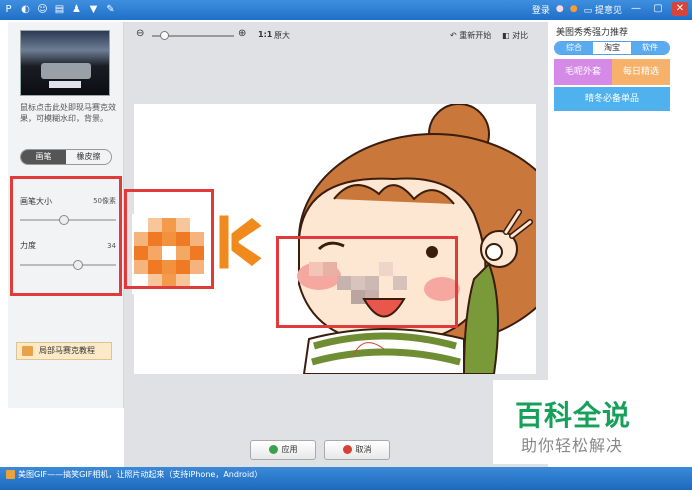 Image resolution: width=692 pixels, height=490 pixels. Describe the element at coordinates (242, 33) in the screenshot. I see `zoom-in-icon: ⊕` at that location.